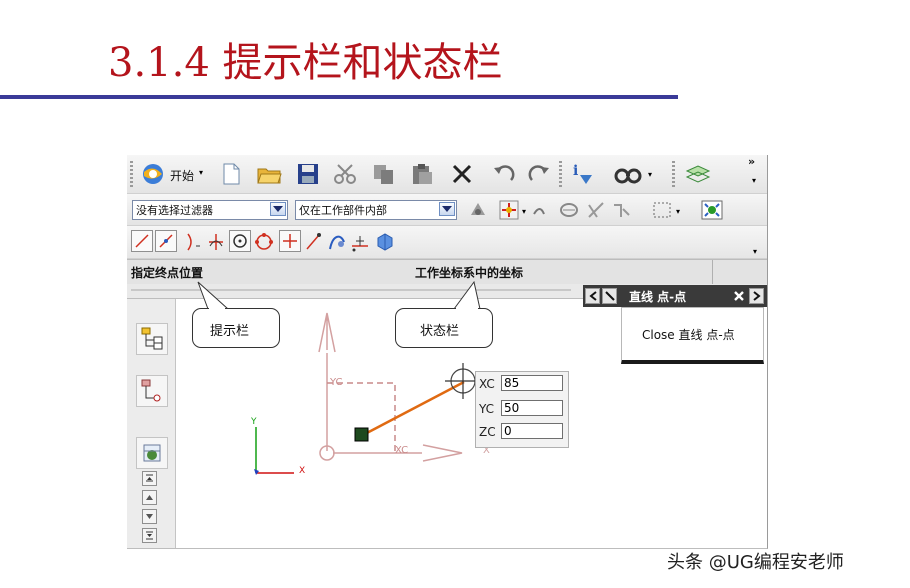 Image resolution: width=910 pixels, height=588 pixels. I want to click on graphics-window, so click(367, 393).